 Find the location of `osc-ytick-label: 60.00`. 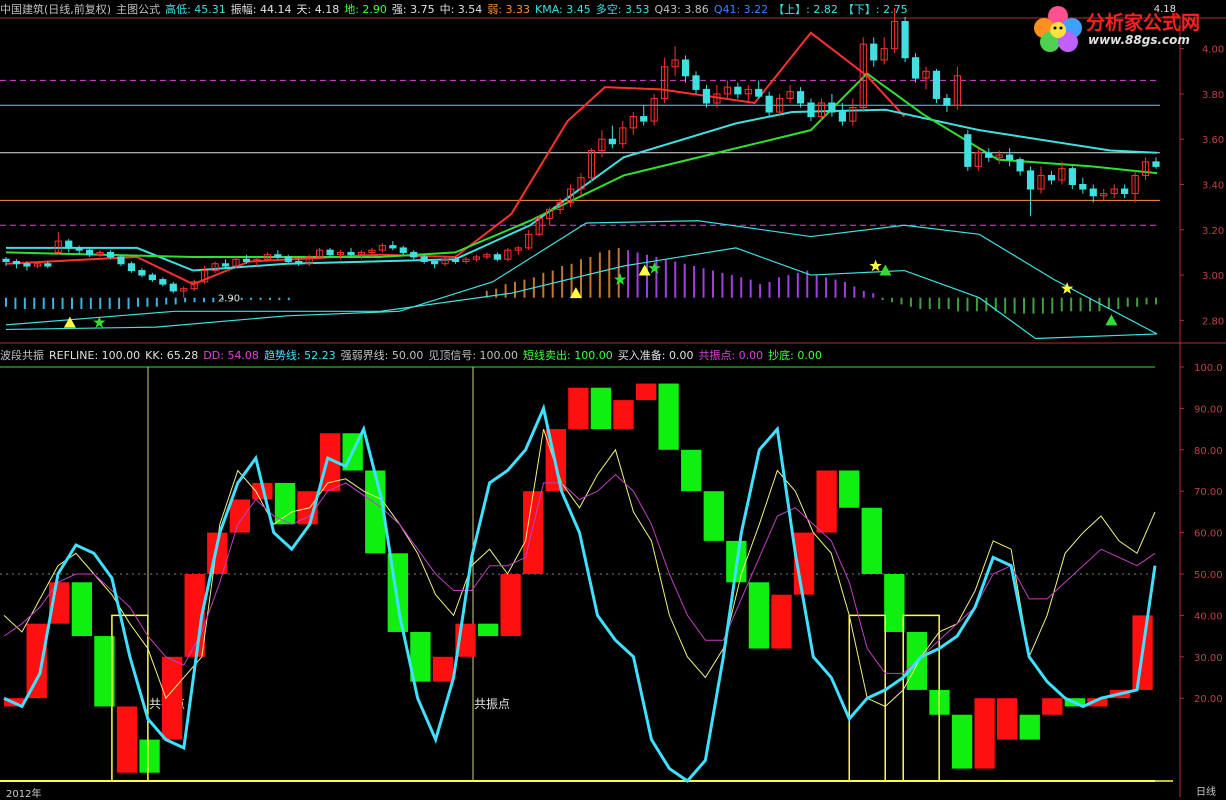

osc-ytick-label: 60.00 is located at coordinates (1208, 534).